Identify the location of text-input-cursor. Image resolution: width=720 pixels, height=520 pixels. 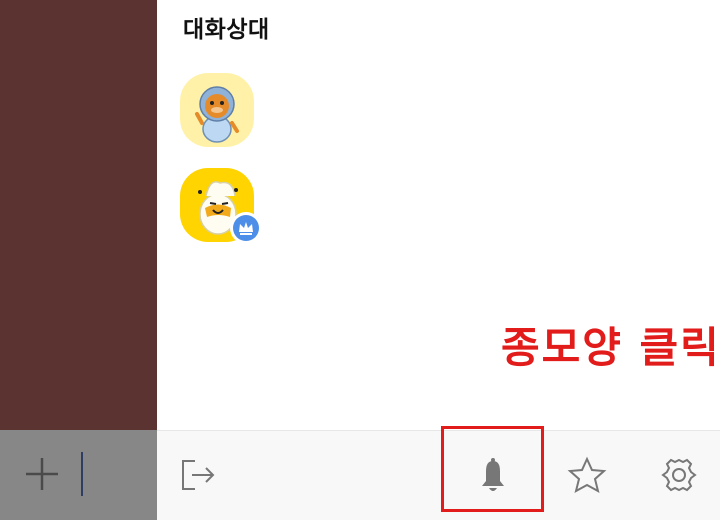
(82, 474).